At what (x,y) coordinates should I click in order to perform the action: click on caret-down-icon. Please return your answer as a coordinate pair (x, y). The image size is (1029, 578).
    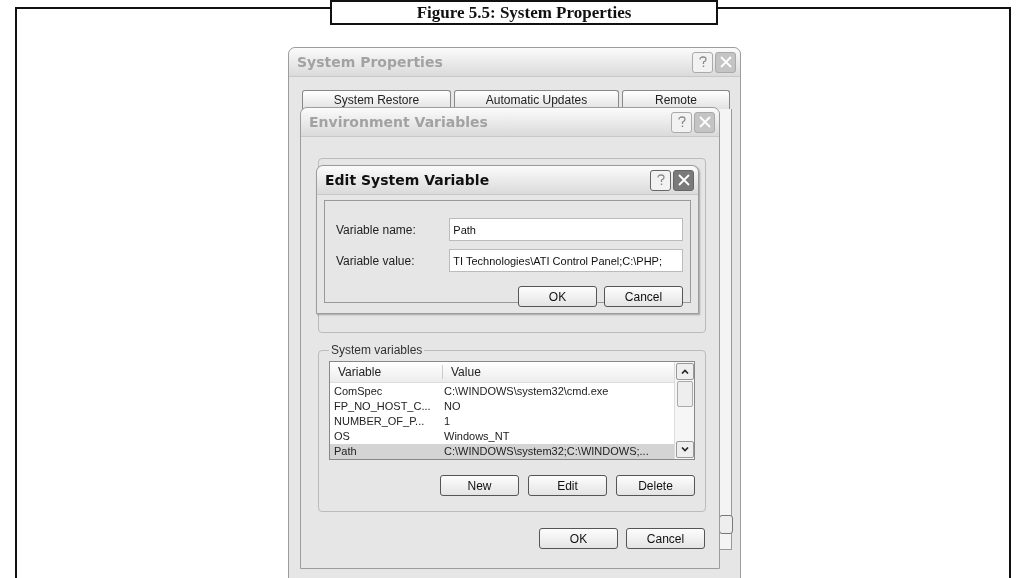
    Looking at the image, I should click on (685, 449).